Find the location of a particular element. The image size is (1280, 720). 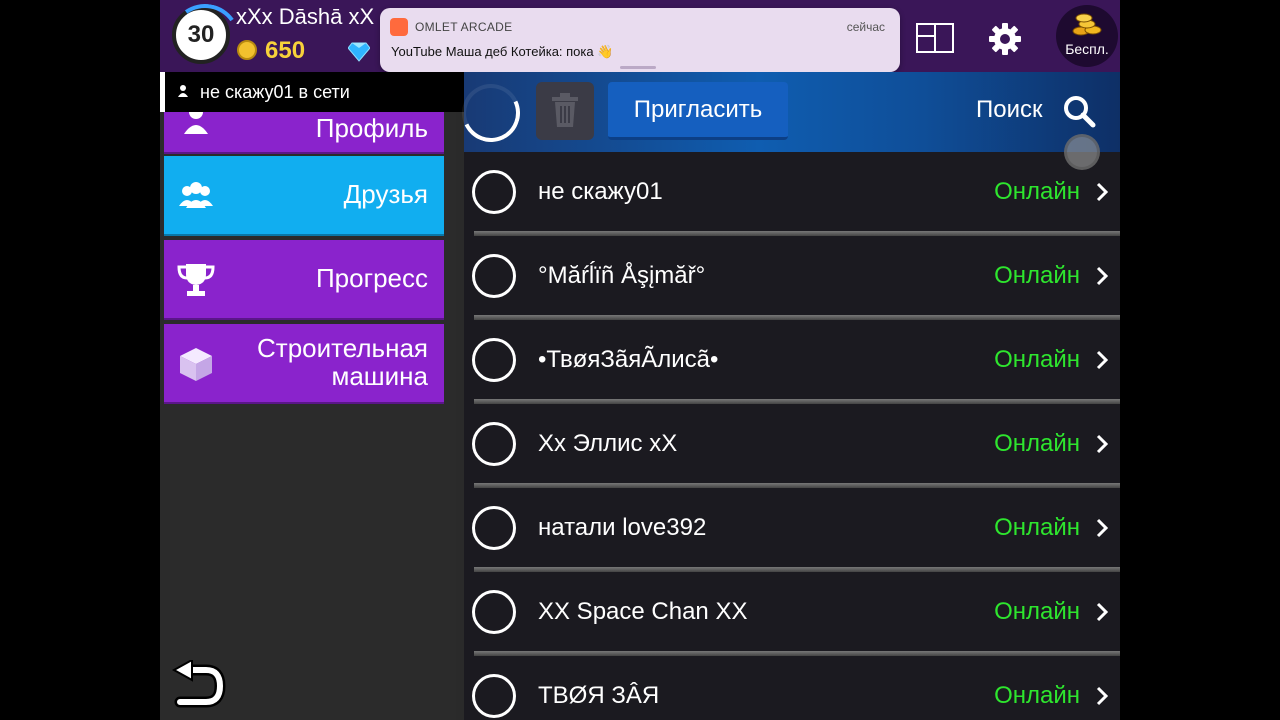

sidebar-item-label: Друзья is located at coordinates (385, 194).